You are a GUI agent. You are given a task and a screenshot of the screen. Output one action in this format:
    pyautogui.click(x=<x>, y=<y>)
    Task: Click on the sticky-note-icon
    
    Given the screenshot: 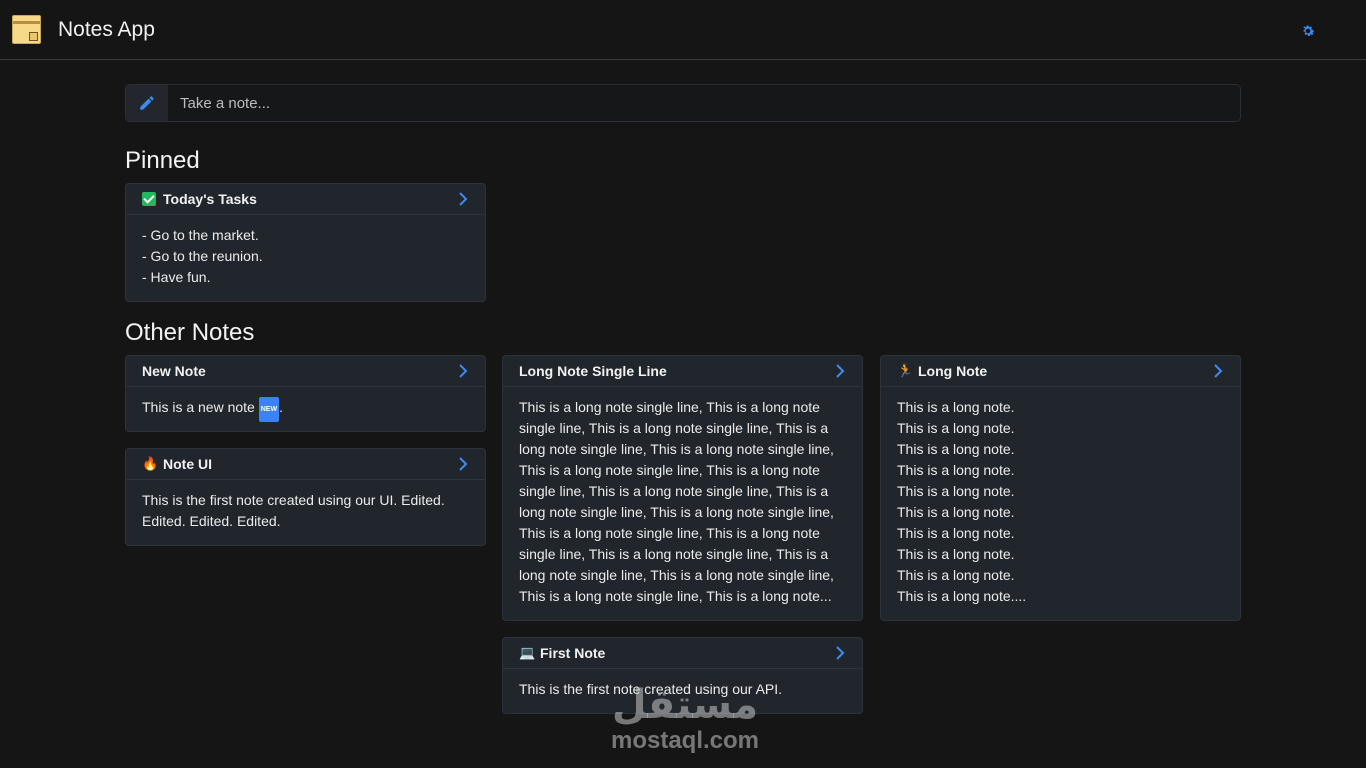 What is the action you would take?
    pyautogui.click(x=26, y=29)
    